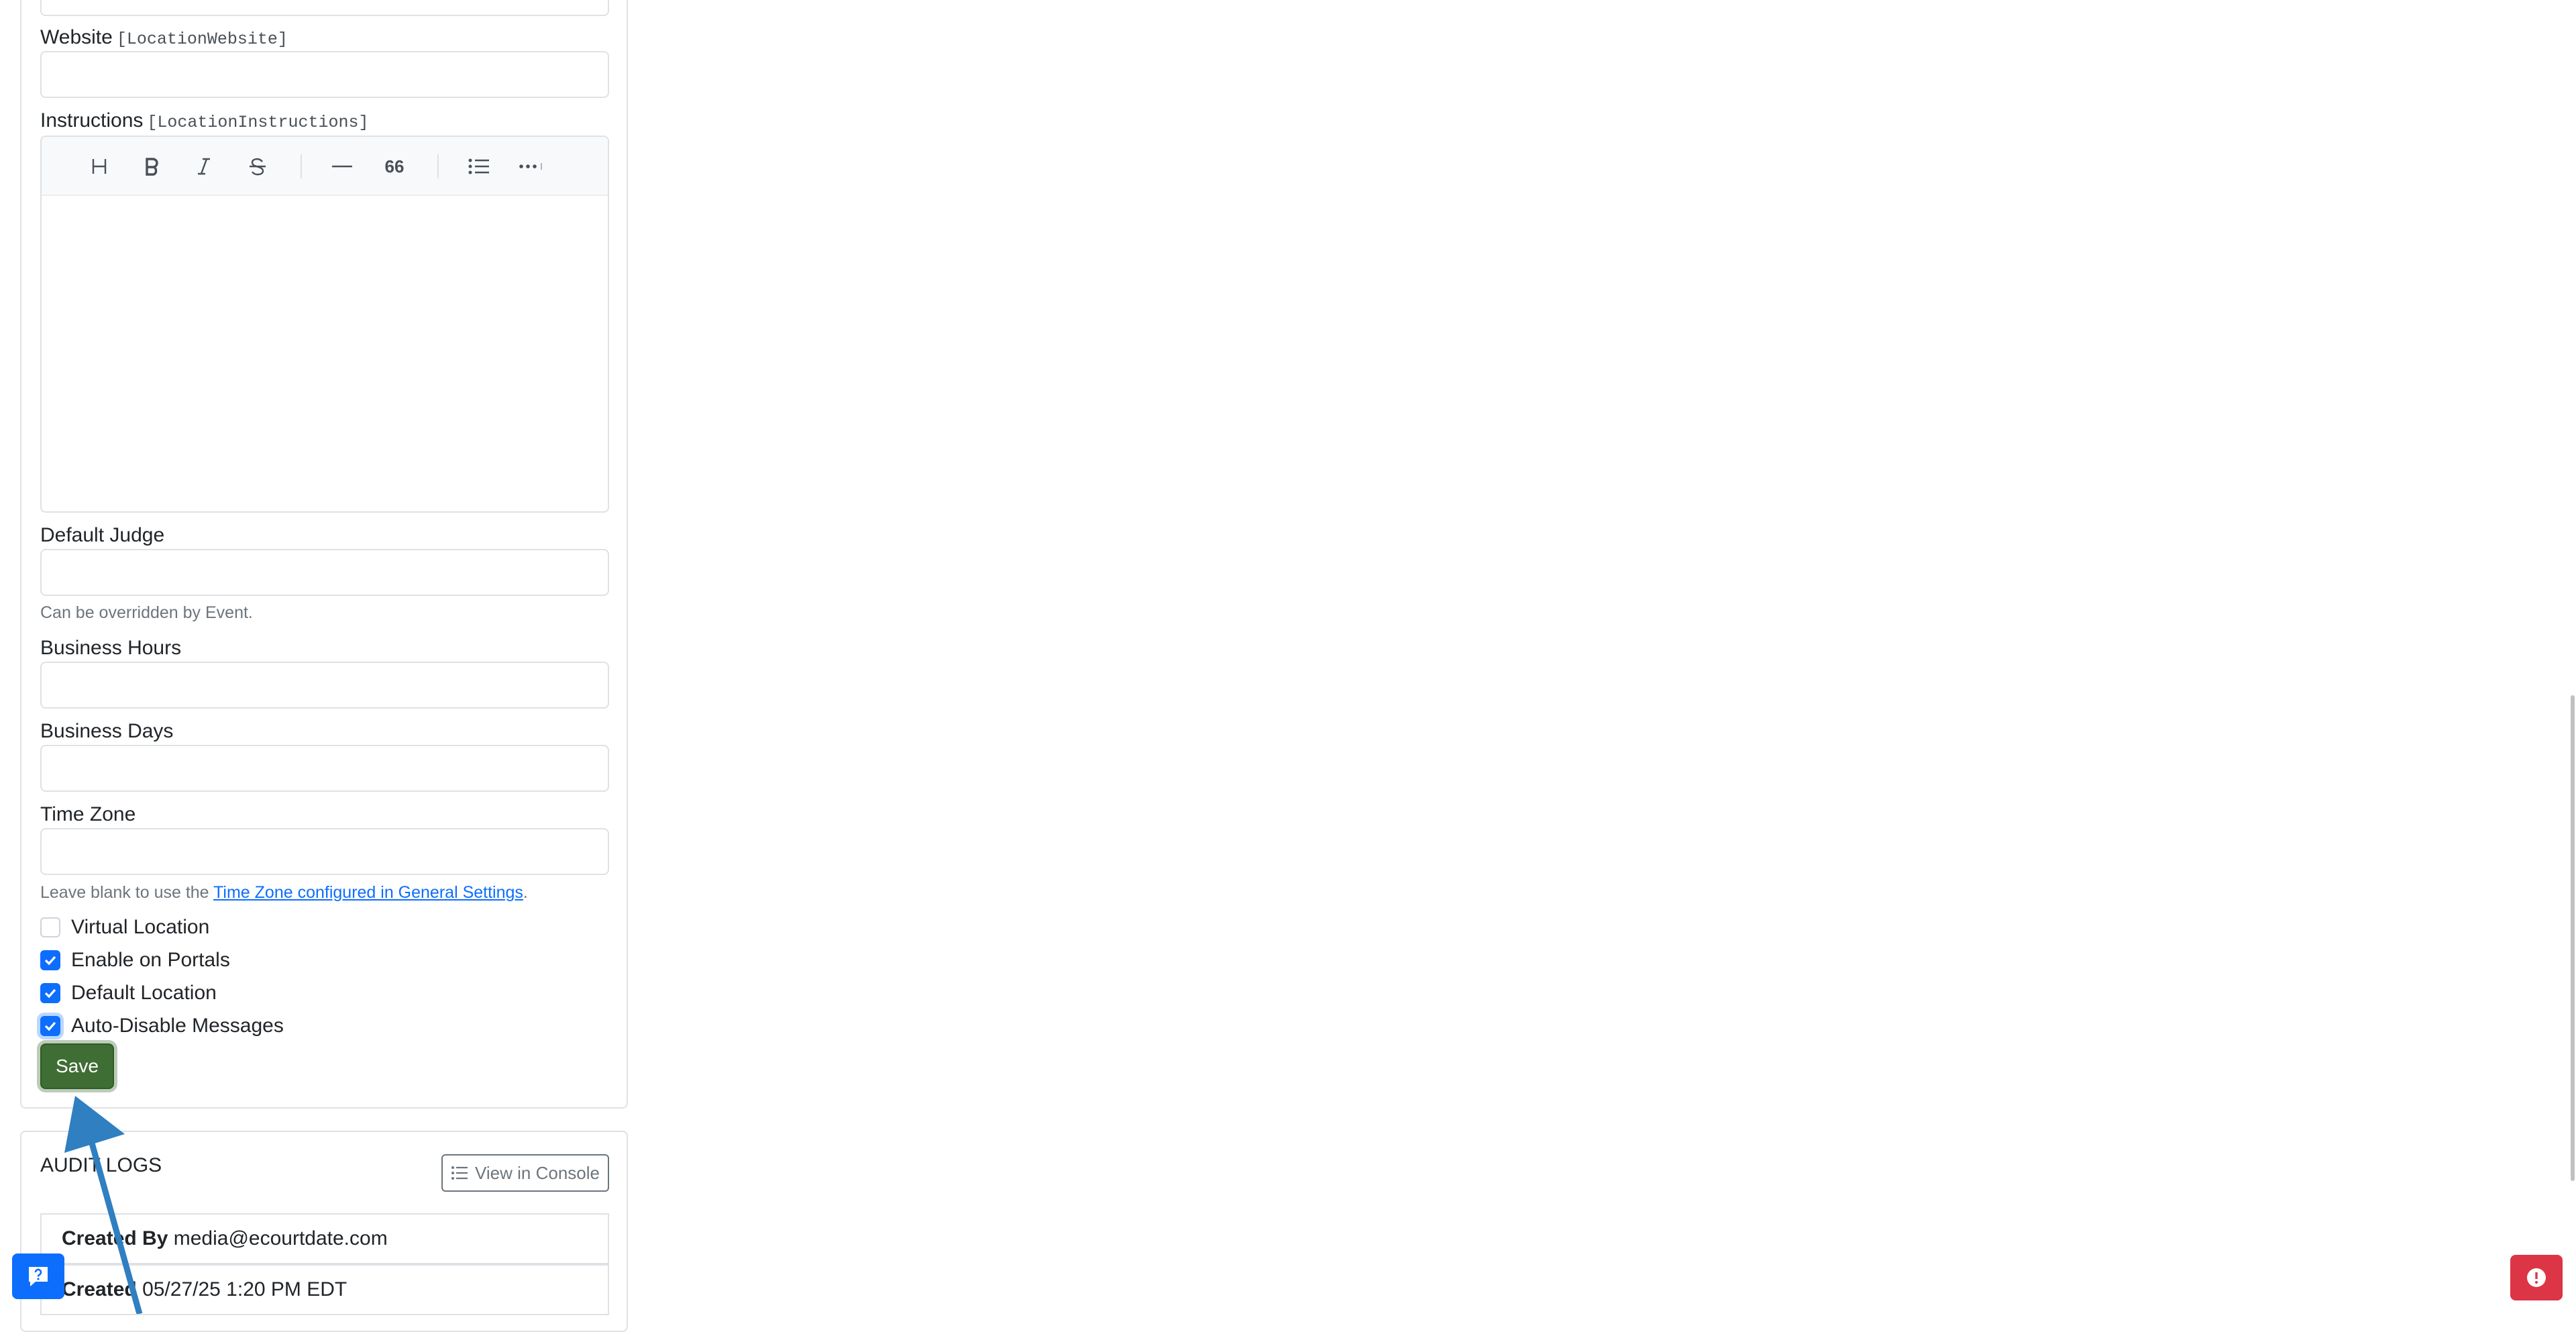  Describe the element at coordinates (324, 74) in the screenshot. I see `website-input` at that location.